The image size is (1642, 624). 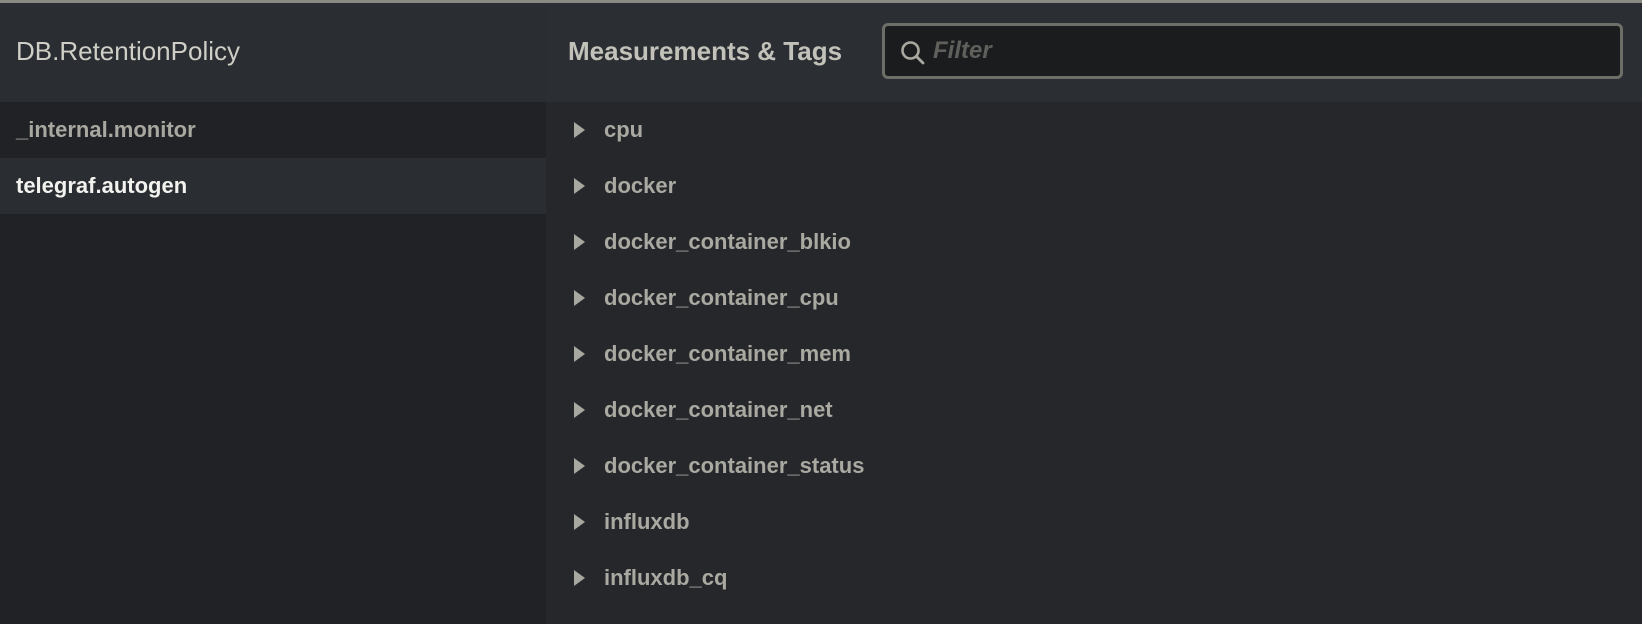 I want to click on measurements-header: Measurements & Tags, so click(x=1094, y=52).